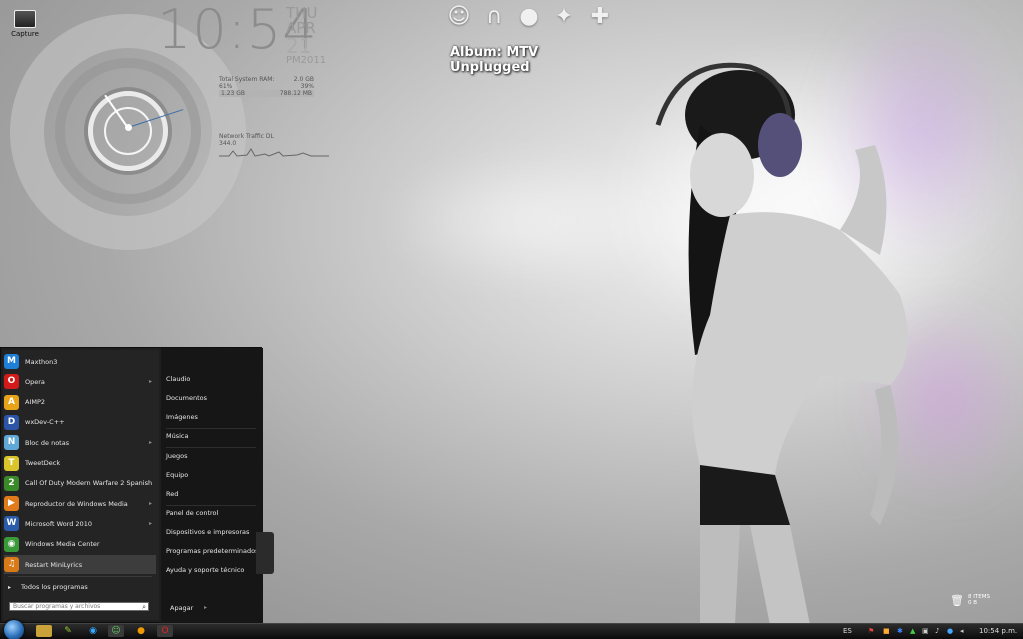 Image resolution: width=1023 pixels, height=639 pixels. I want to click on all-programs-button: ▸ Todos los programas, so click(48, 587).